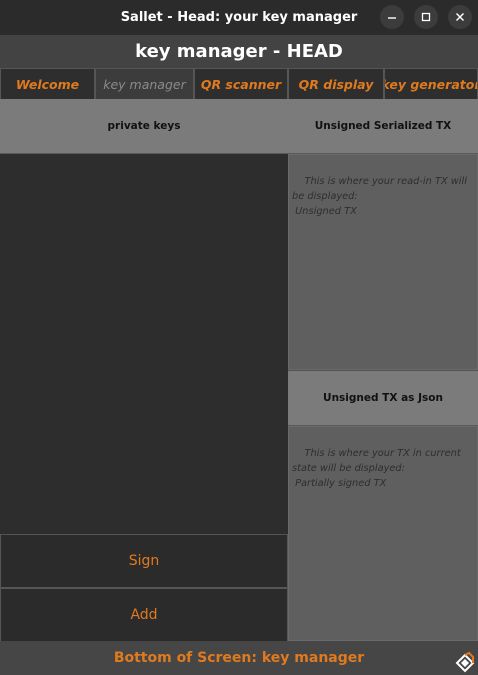  I want to click on sign-button: Sign, so click(144, 561).